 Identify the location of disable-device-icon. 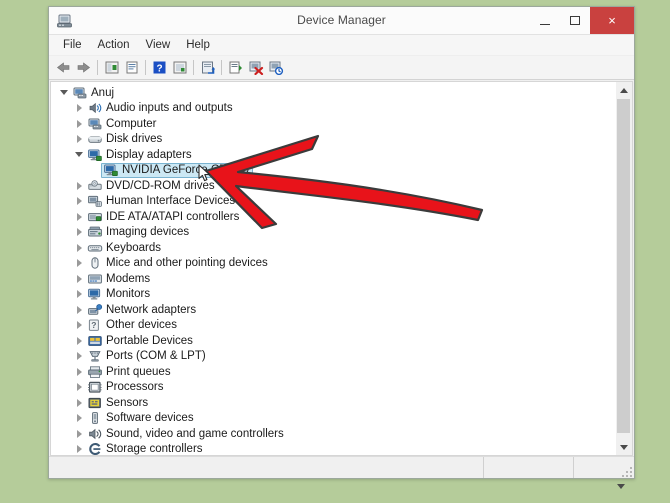
(275, 67).